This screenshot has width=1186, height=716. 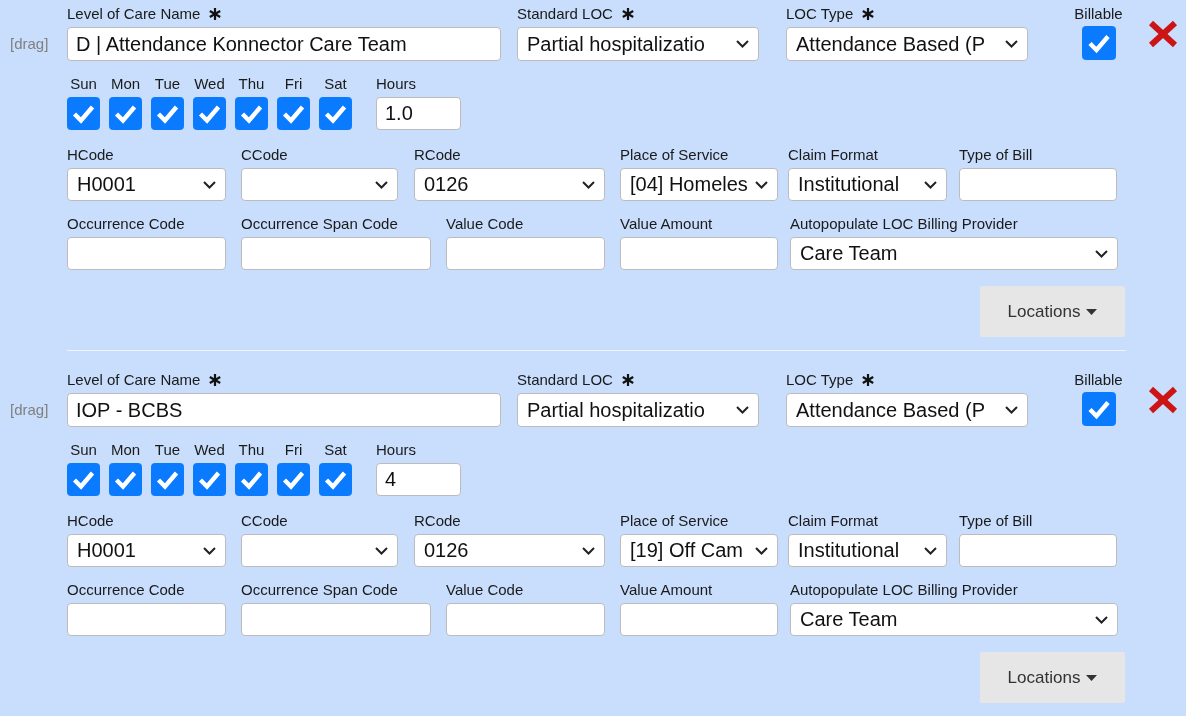 What do you see at coordinates (83, 84) in the screenshot?
I see `day-label: Sun` at bounding box center [83, 84].